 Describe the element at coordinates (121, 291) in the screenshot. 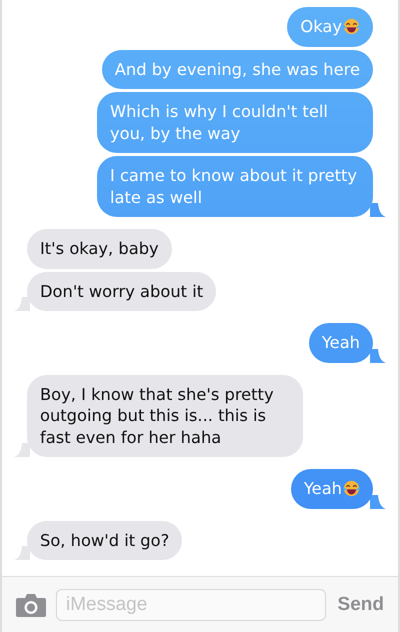

I see `message-bubble: Don't worry about it` at that location.